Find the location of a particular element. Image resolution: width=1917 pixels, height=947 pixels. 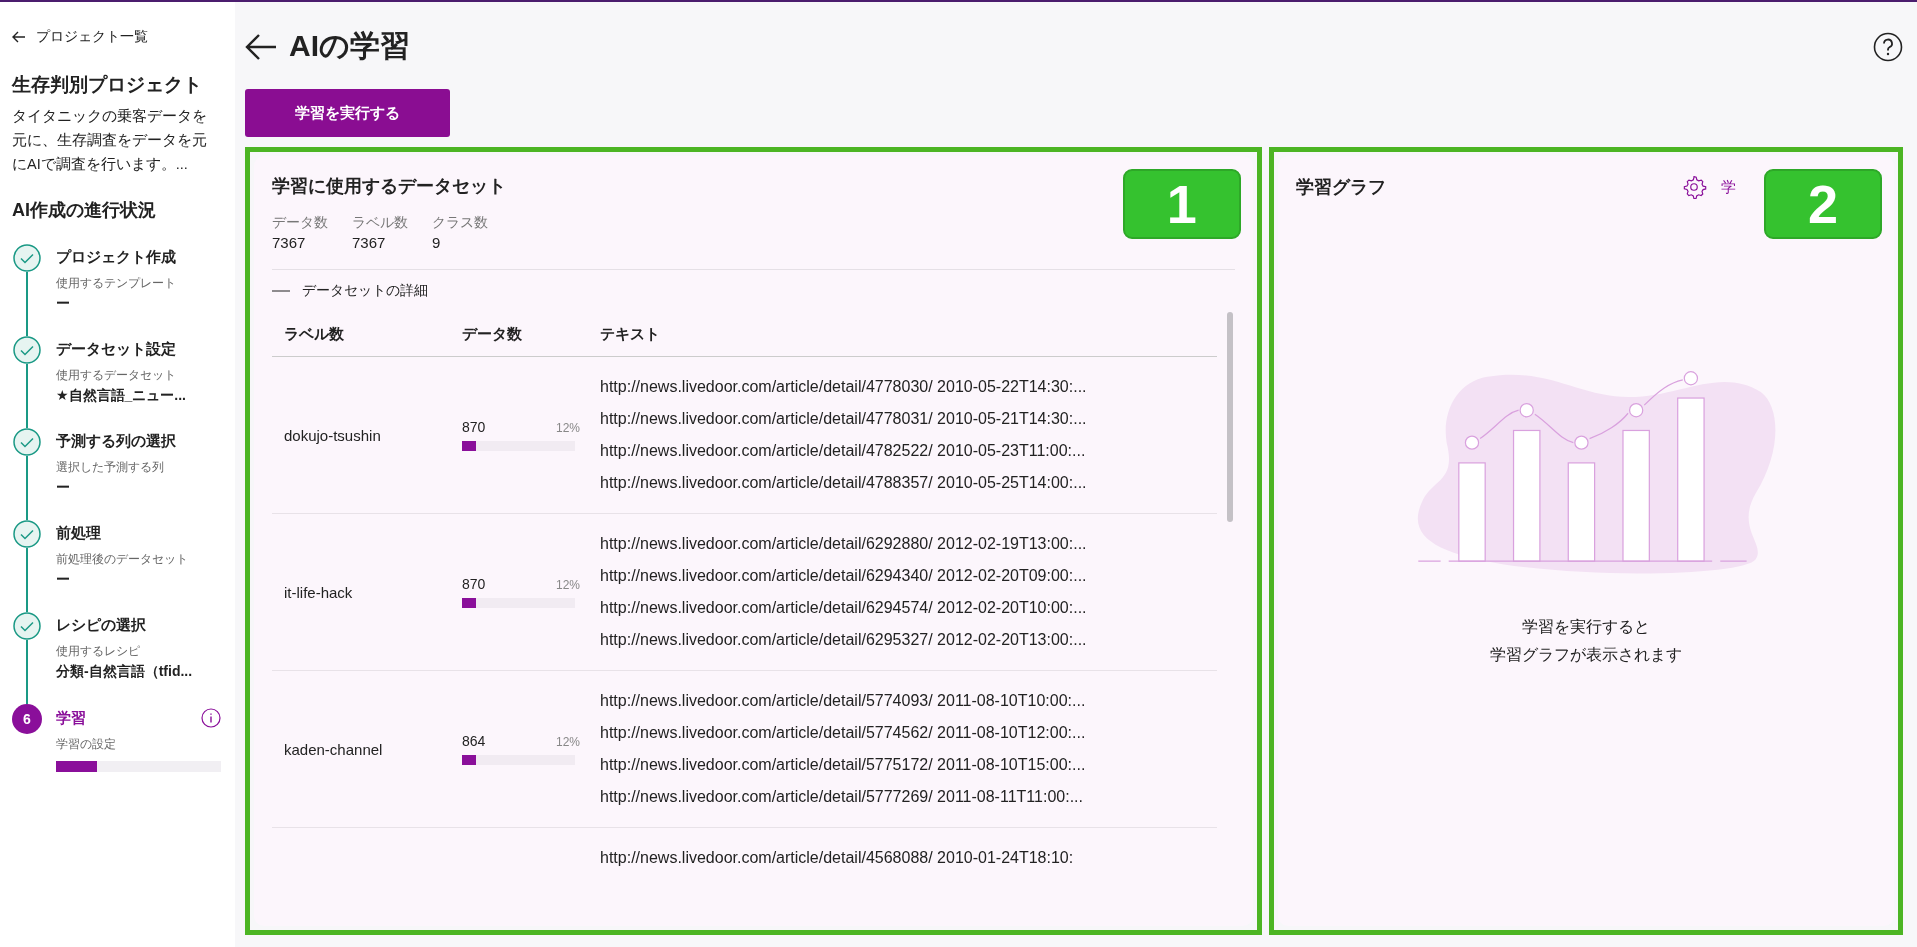

step-title: 予測する列の選択 is located at coordinates (116, 441).